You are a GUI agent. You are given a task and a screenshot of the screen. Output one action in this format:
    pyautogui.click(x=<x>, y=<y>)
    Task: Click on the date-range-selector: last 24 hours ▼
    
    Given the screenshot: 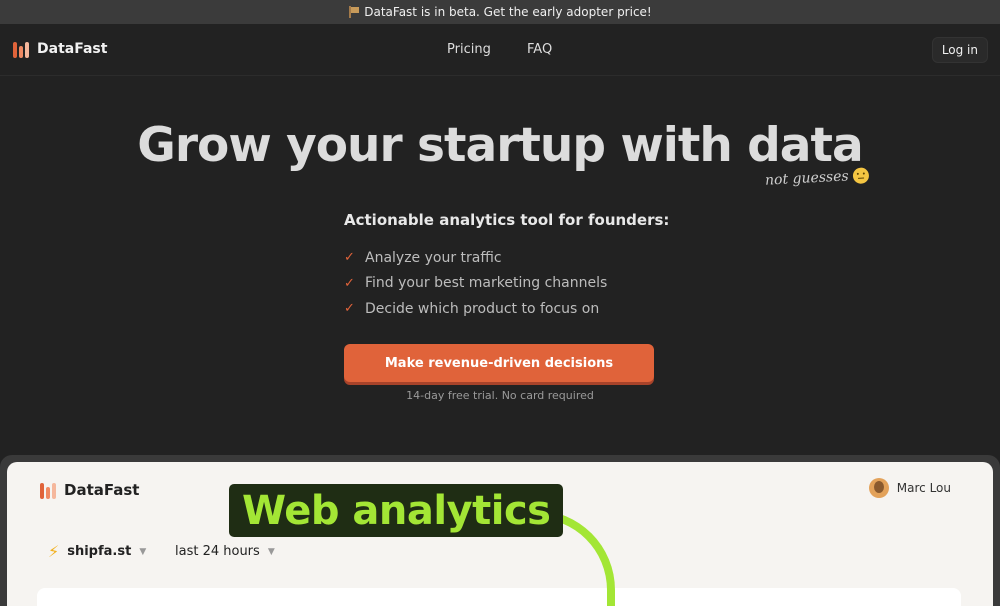 What is the action you would take?
    pyautogui.click(x=225, y=551)
    